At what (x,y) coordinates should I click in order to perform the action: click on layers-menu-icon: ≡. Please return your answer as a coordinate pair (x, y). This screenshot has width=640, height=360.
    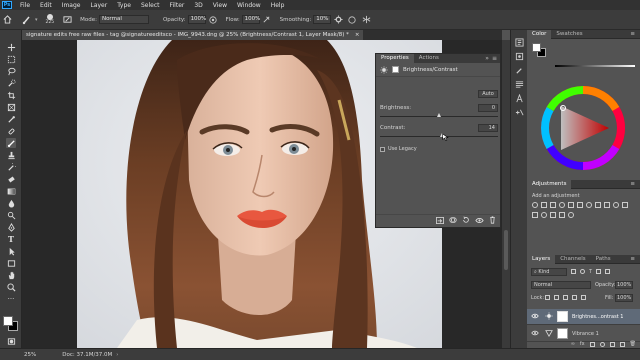
    Looking at the image, I should click on (632, 259).